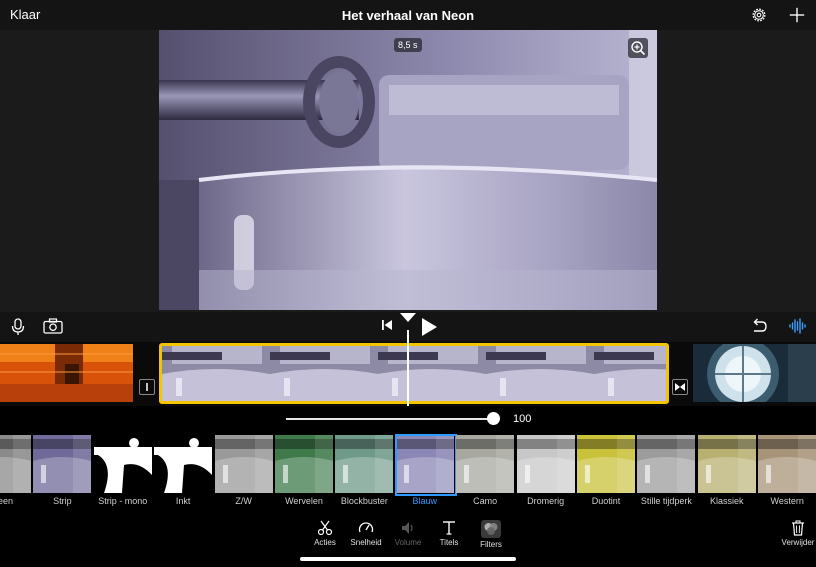 Image resolution: width=816 pixels, height=567 pixels. What do you see at coordinates (408, 317) in the screenshot?
I see `playhead-marker` at bounding box center [408, 317].